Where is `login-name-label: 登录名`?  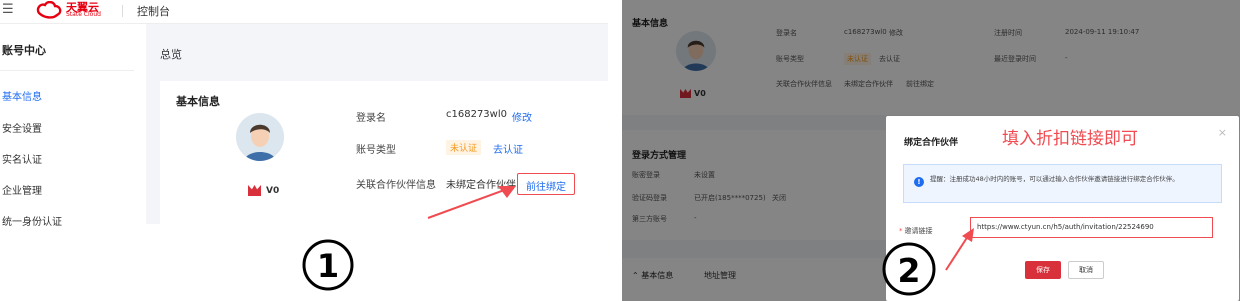
login-name-label: 登录名 is located at coordinates (371, 118).